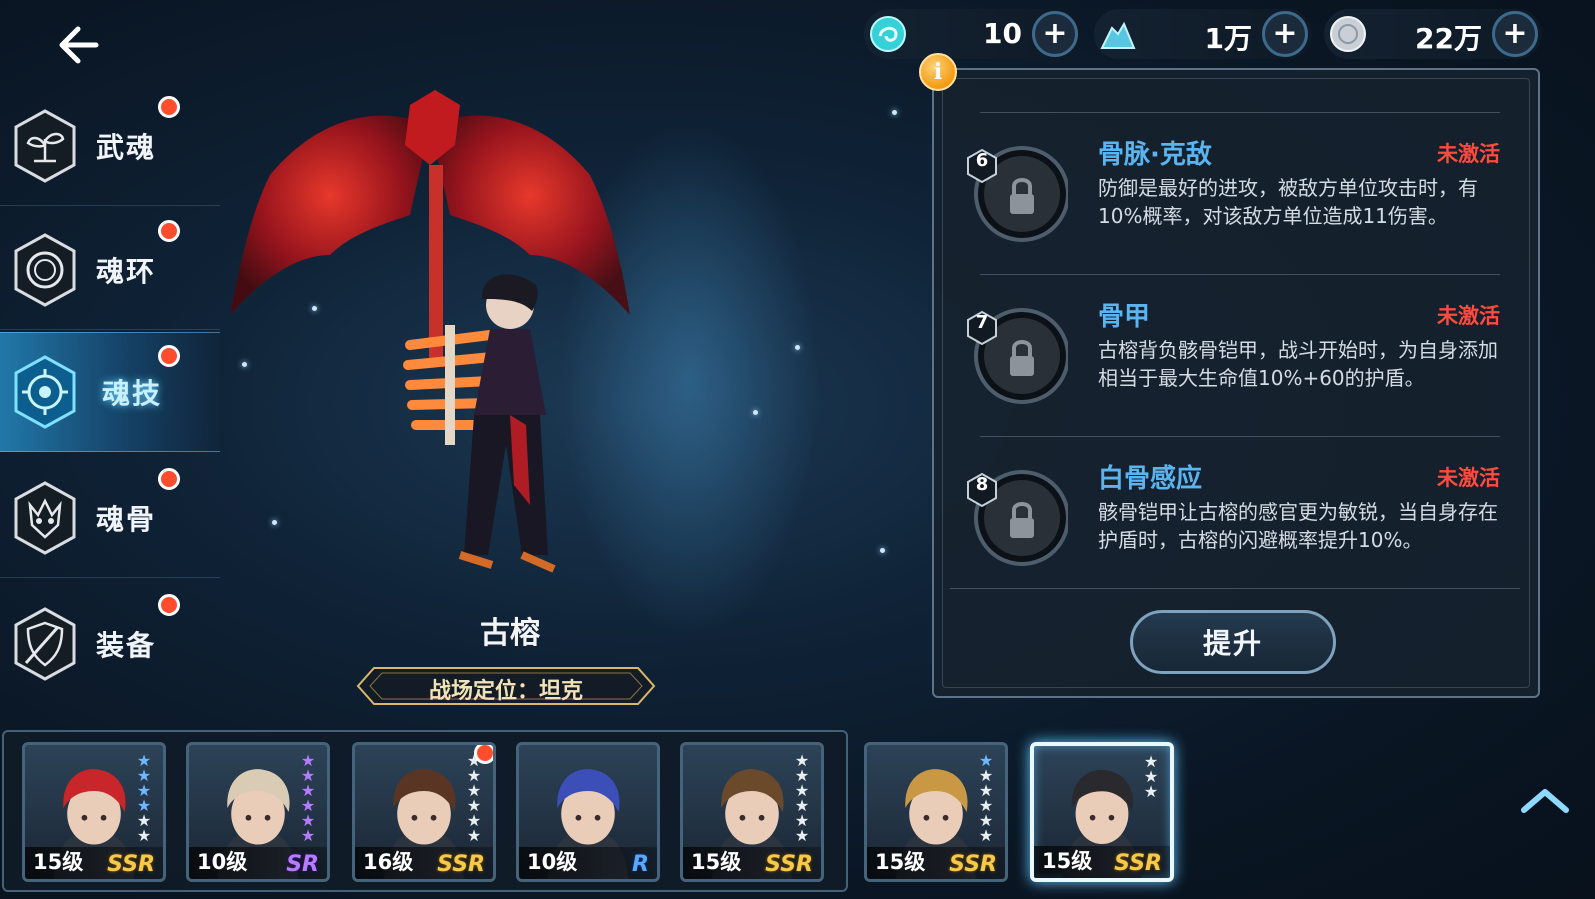 The image size is (1595, 899). What do you see at coordinates (1228, 38) in the screenshot?
I see `currency-value: 1万` at bounding box center [1228, 38].